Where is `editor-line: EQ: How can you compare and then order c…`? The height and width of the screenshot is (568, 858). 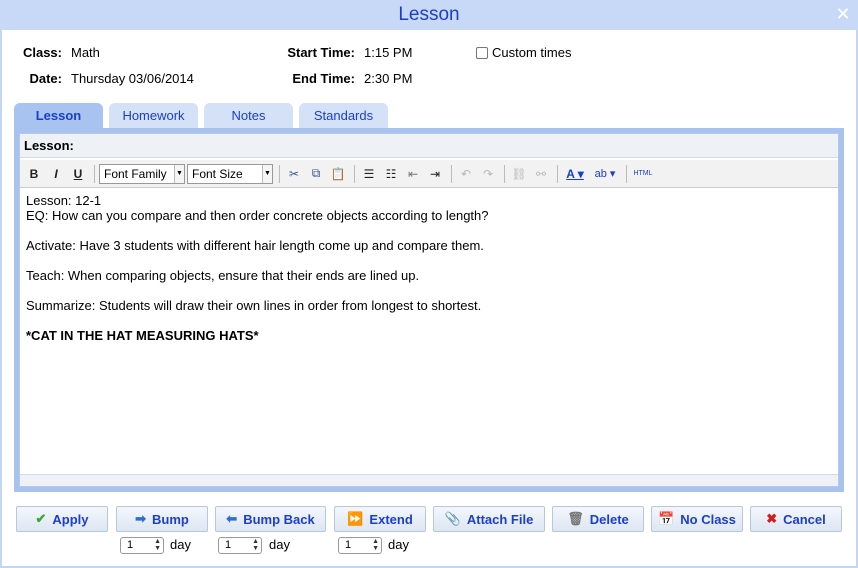 editor-line: EQ: How can you compare and then order c… is located at coordinates (257, 215).